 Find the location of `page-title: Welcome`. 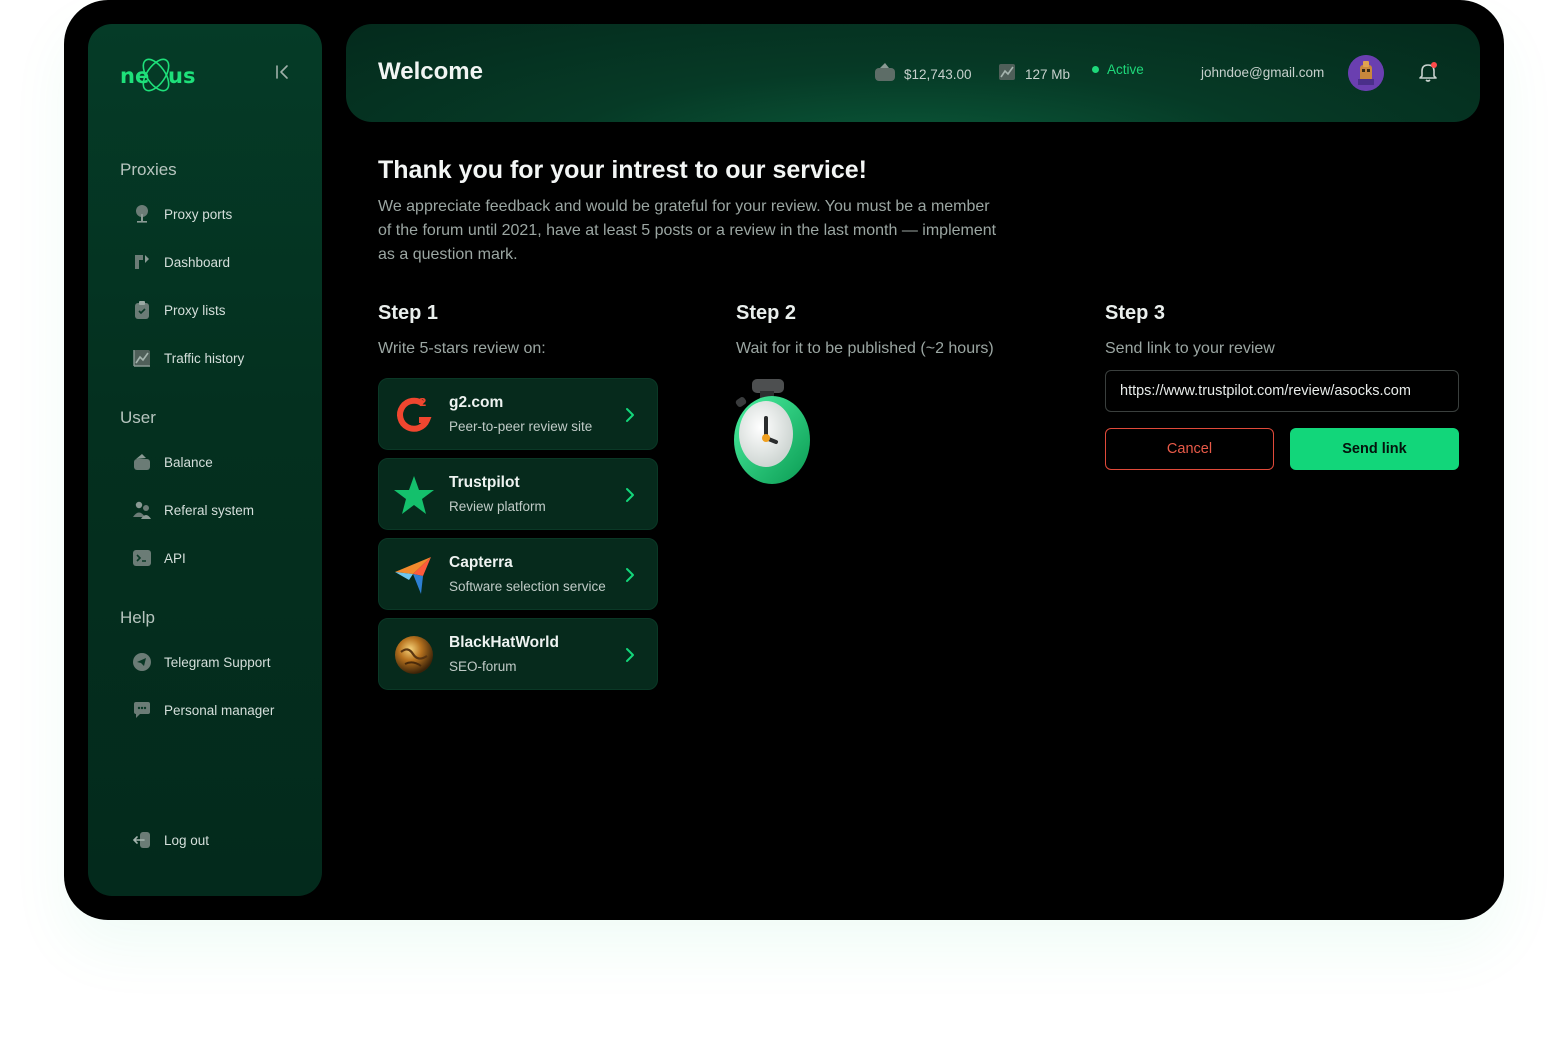

page-title: Welcome is located at coordinates (430, 71).